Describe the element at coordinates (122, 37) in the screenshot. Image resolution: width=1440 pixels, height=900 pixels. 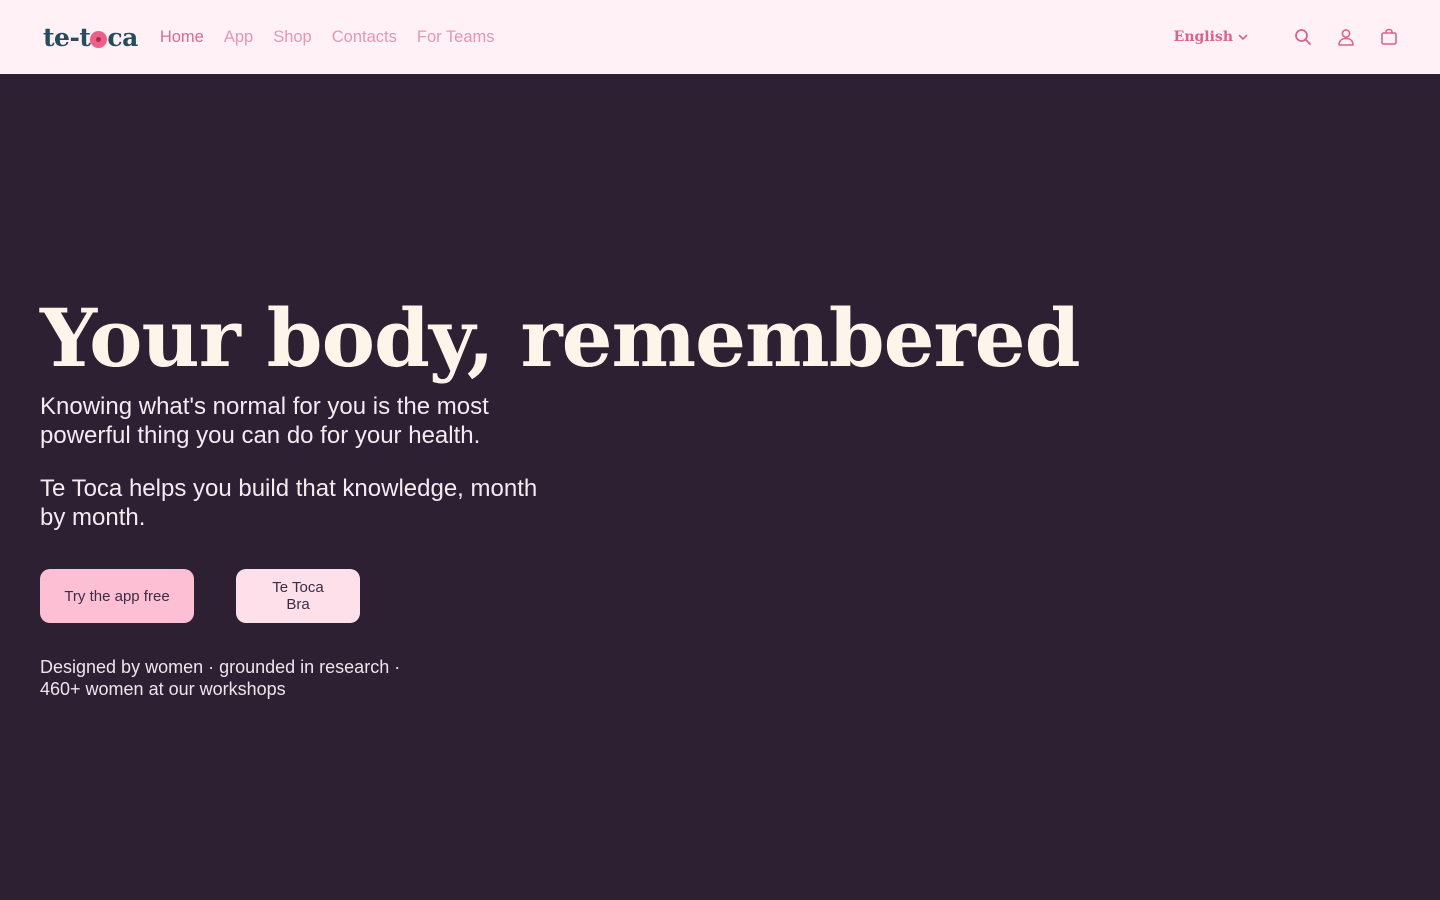
I see `logo-text-end: ca` at that location.